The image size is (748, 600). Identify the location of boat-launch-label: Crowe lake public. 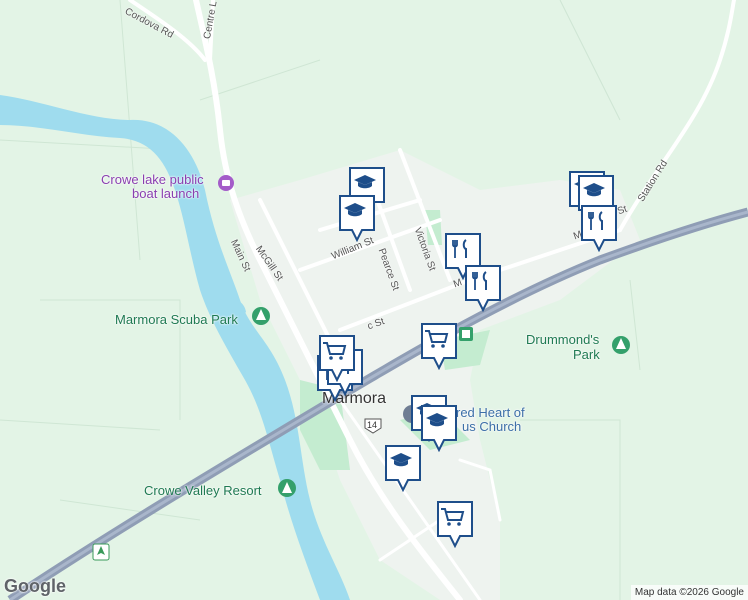
(152, 179).